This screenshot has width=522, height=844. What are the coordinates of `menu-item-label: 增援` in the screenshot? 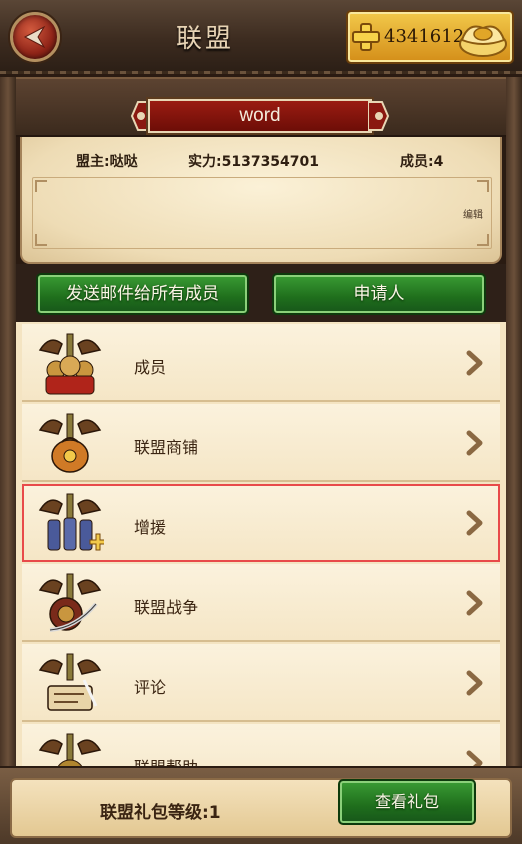 It's located at (150, 527).